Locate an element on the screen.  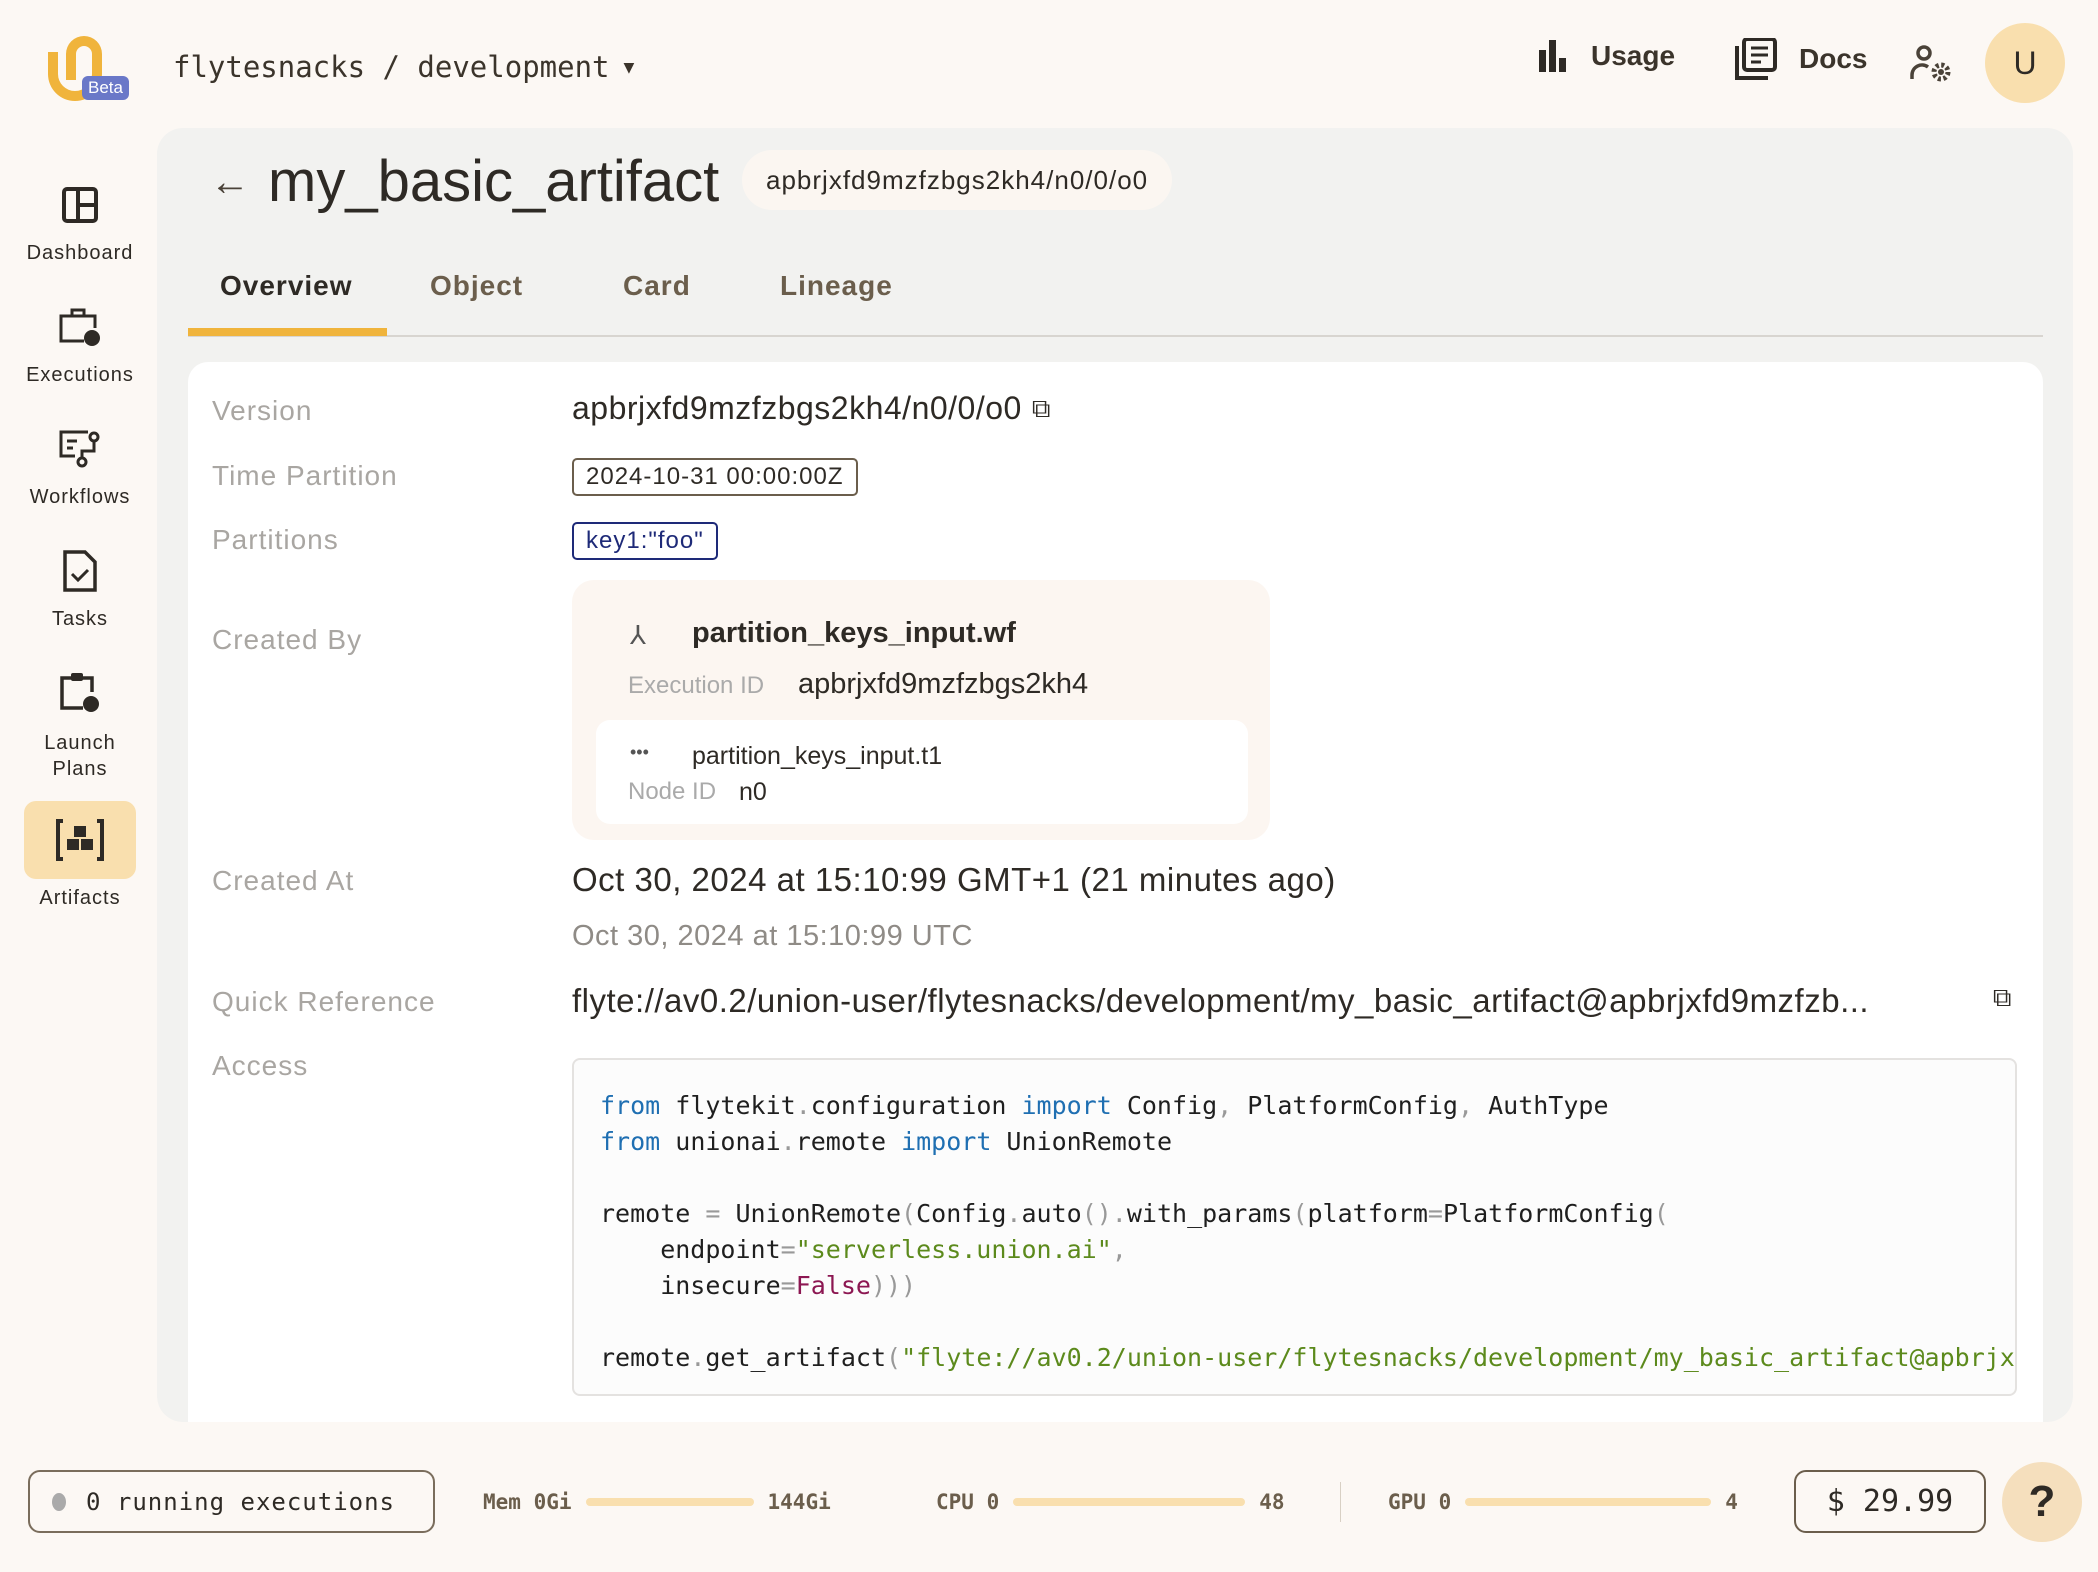
docs-label: Docs is located at coordinates (1833, 58).